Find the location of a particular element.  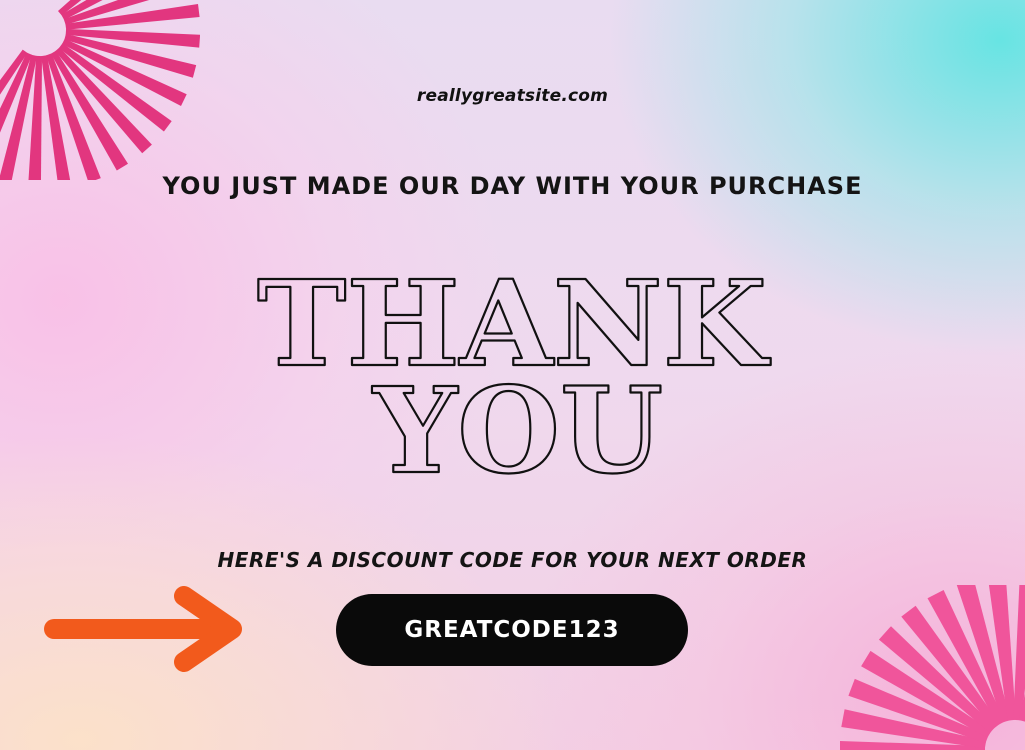

arrow-right-icon is located at coordinates (143, 629).